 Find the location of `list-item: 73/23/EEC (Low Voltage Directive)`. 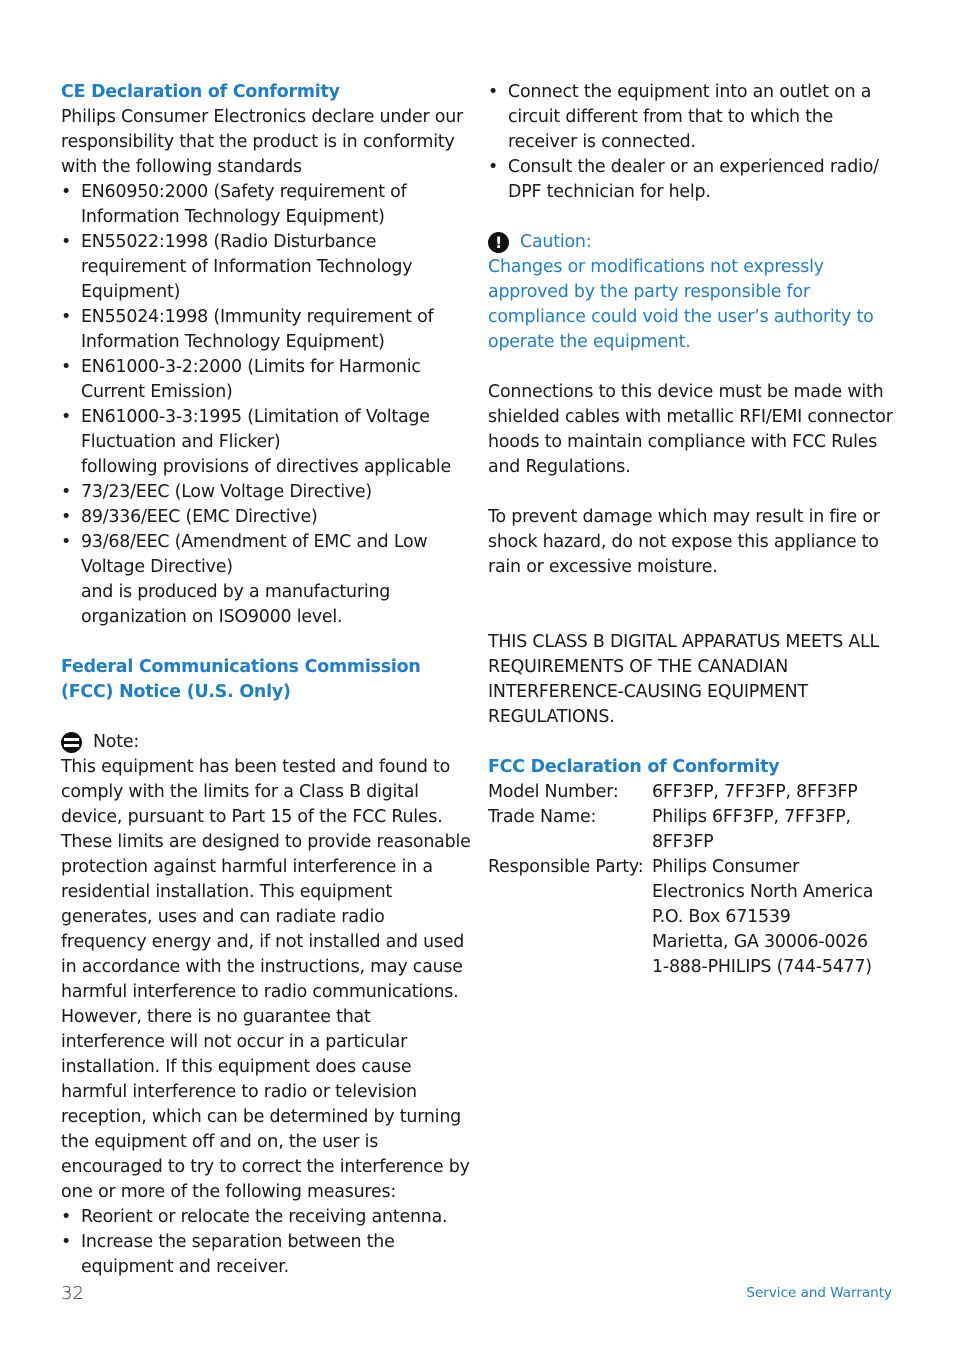

list-item: 73/23/EEC (Low Voltage Directive) is located at coordinates (266, 492).